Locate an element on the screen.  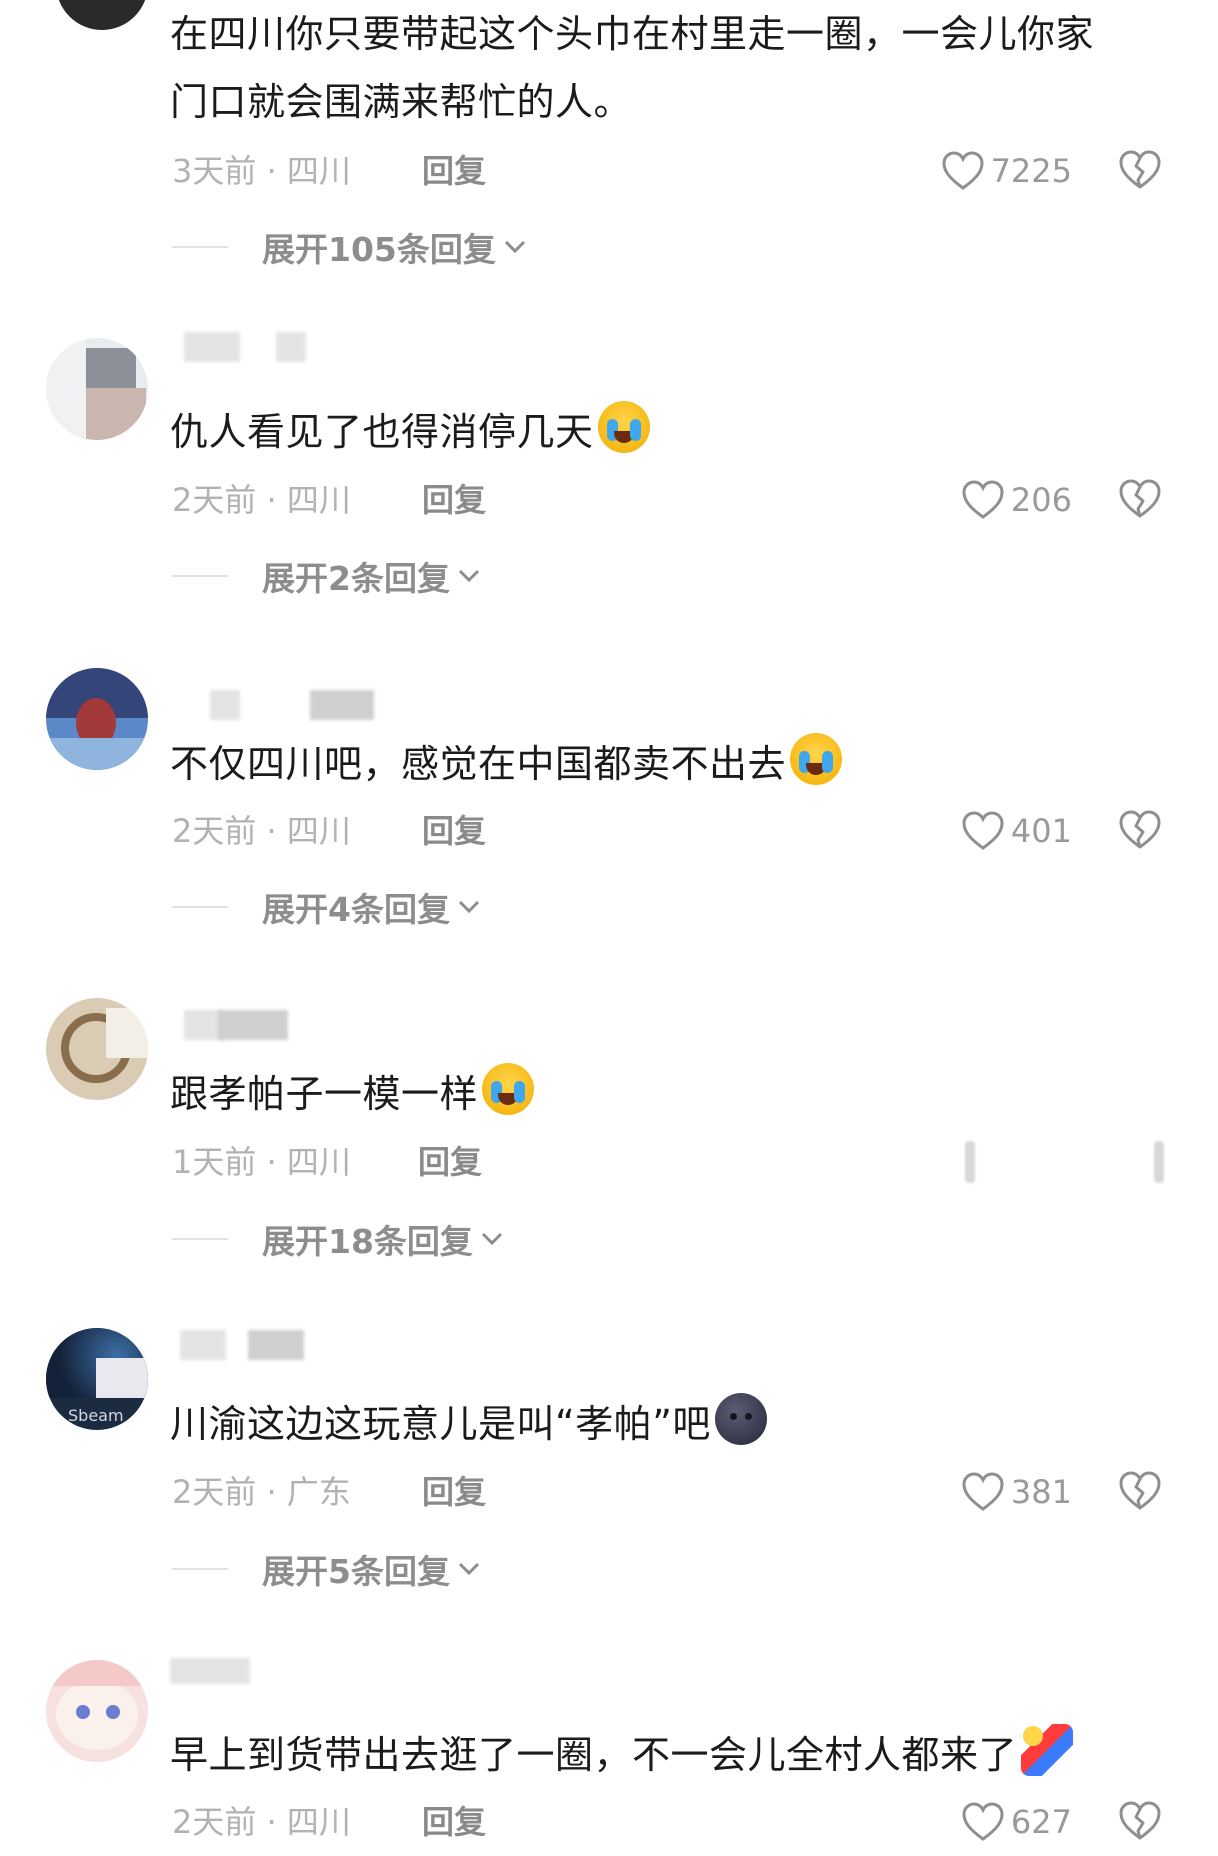
crying-laughing-emoji is located at coordinates (623, 427).